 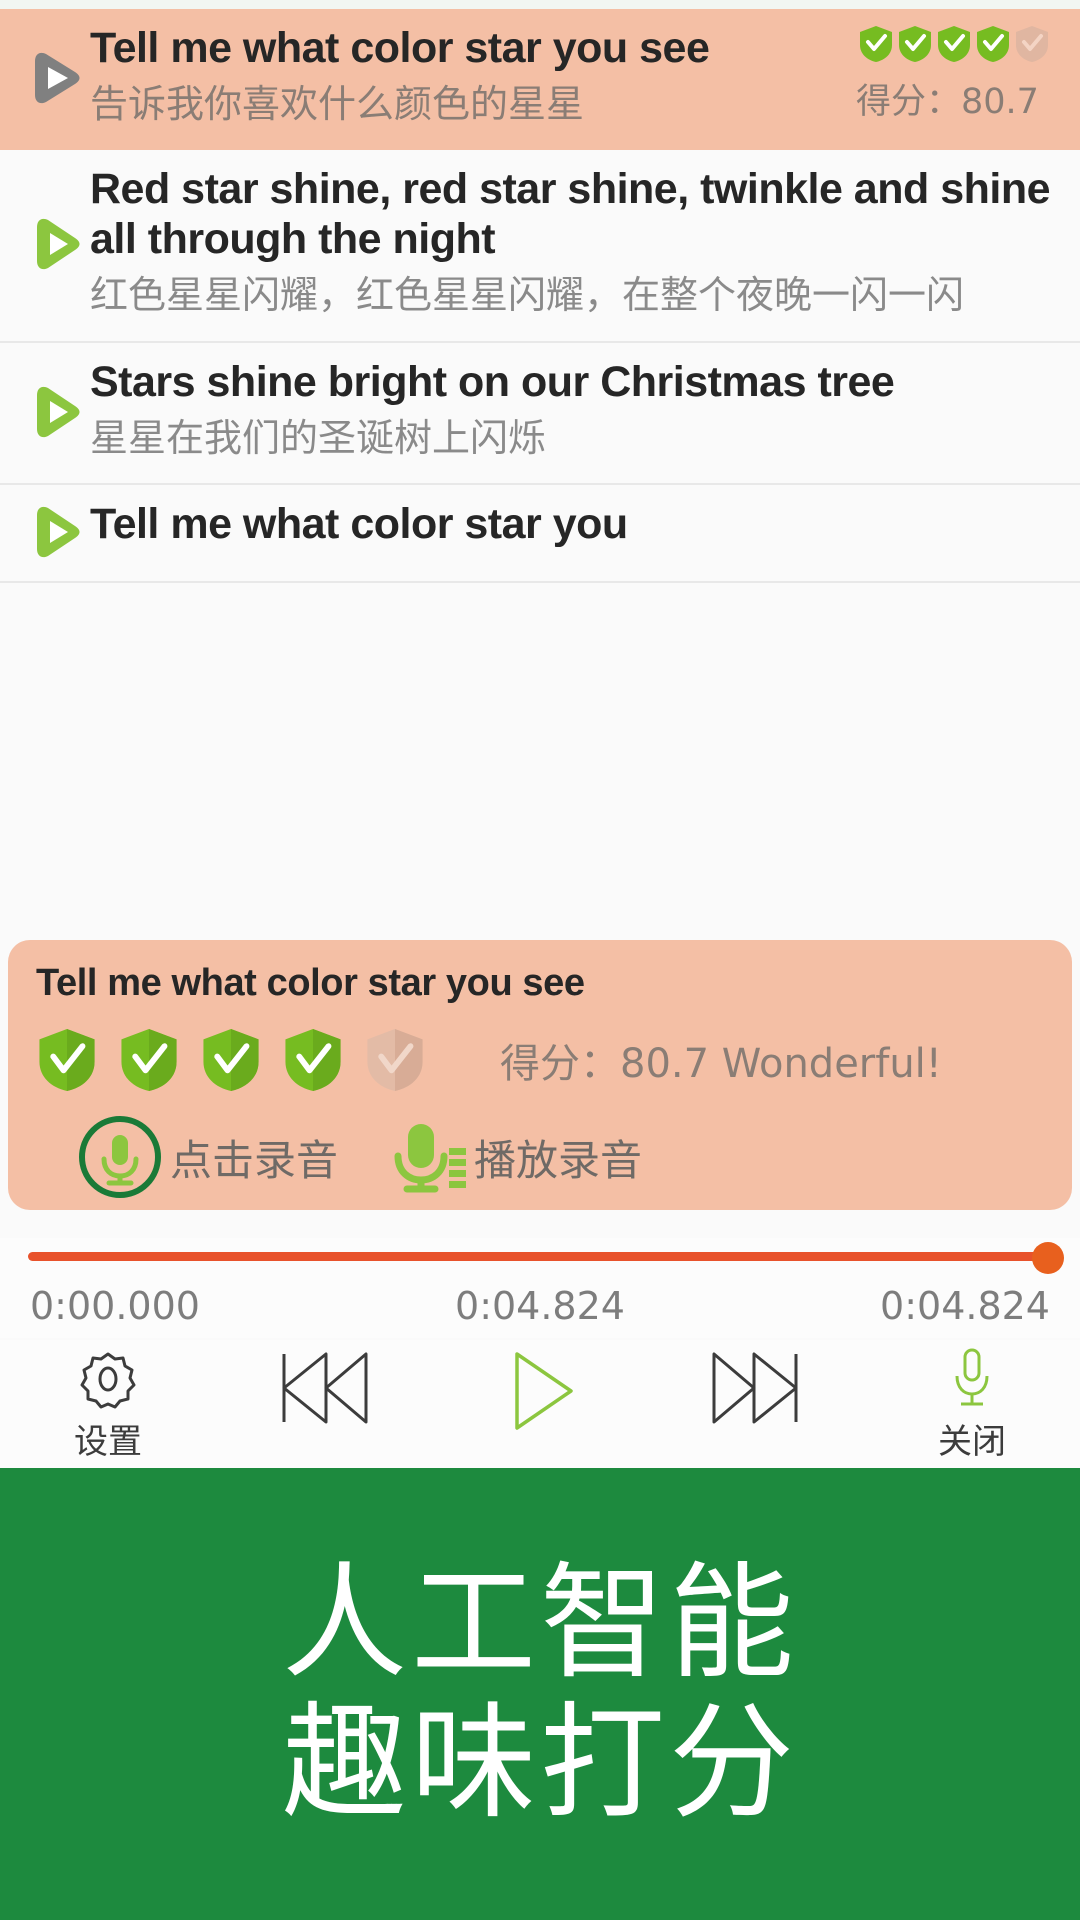 What do you see at coordinates (108, 1442) in the screenshot?
I see `settings-label: 设置` at bounding box center [108, 1442].